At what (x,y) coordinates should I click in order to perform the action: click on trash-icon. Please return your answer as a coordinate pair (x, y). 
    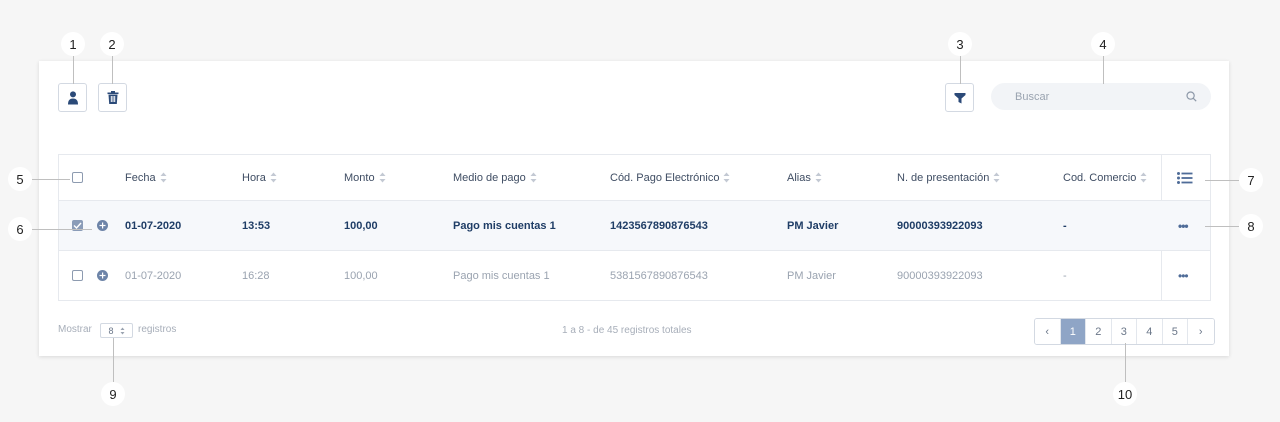
    Looking at the image, I should click on (112, 97).